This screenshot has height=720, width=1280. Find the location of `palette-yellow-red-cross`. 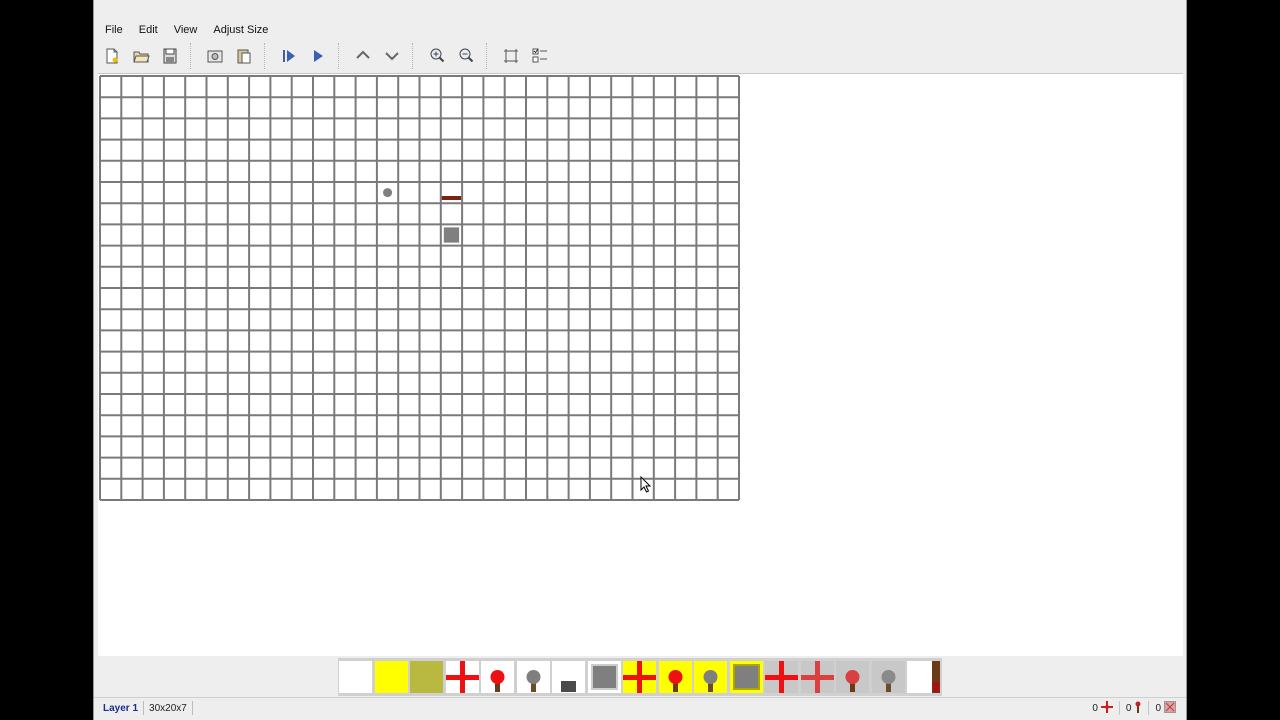

palette-yellow-red-cross is located at coordinates (639, 677).